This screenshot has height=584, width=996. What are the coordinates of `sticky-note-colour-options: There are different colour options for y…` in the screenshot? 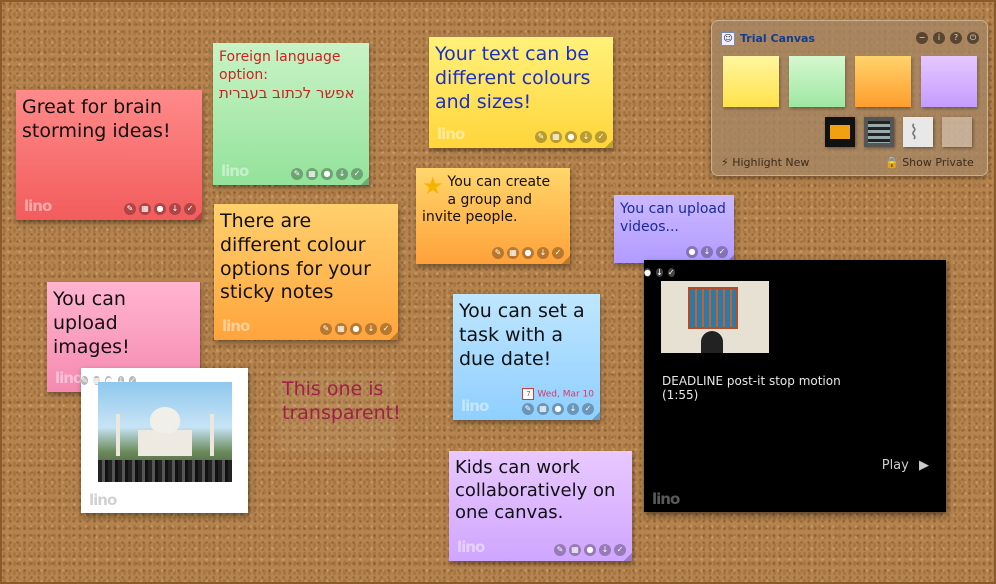 It's located at (306, 272).